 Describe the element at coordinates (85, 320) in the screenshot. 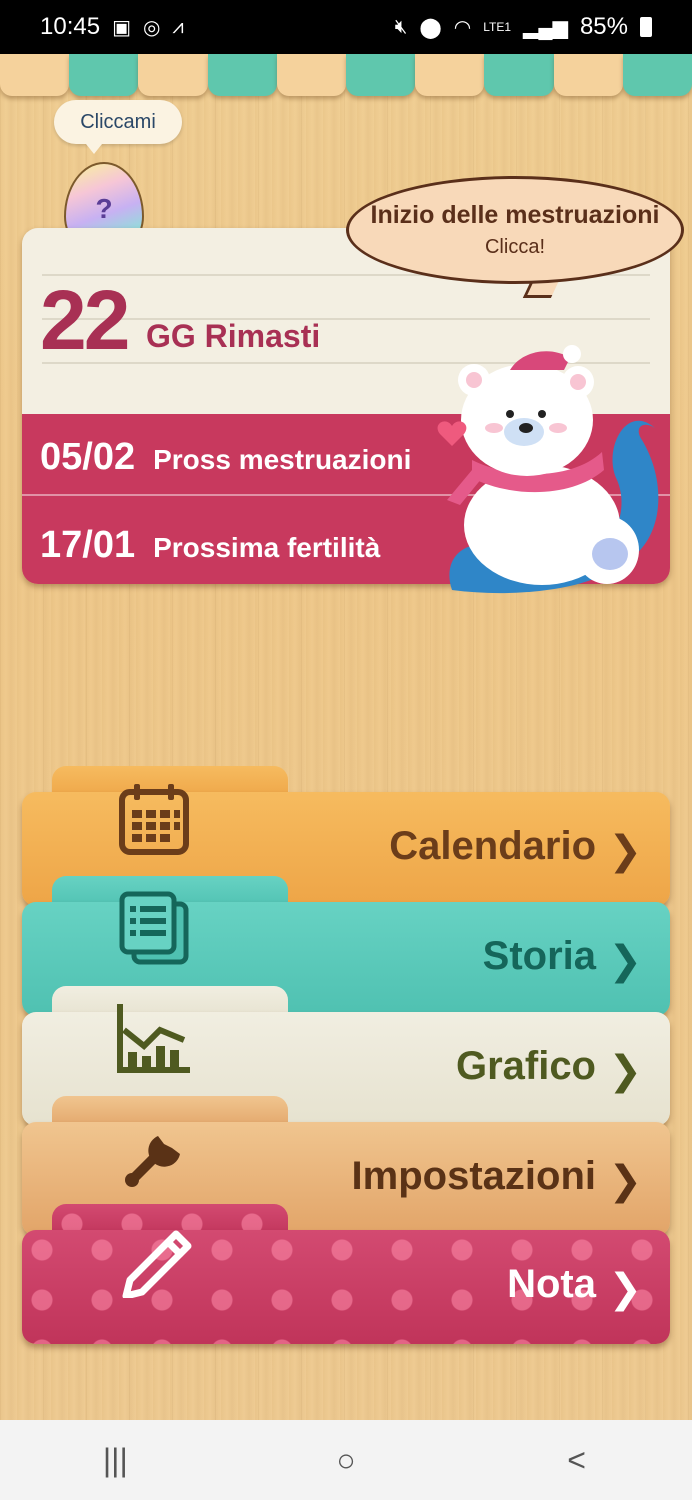

I see `days-remaining-number: 22` at that location.